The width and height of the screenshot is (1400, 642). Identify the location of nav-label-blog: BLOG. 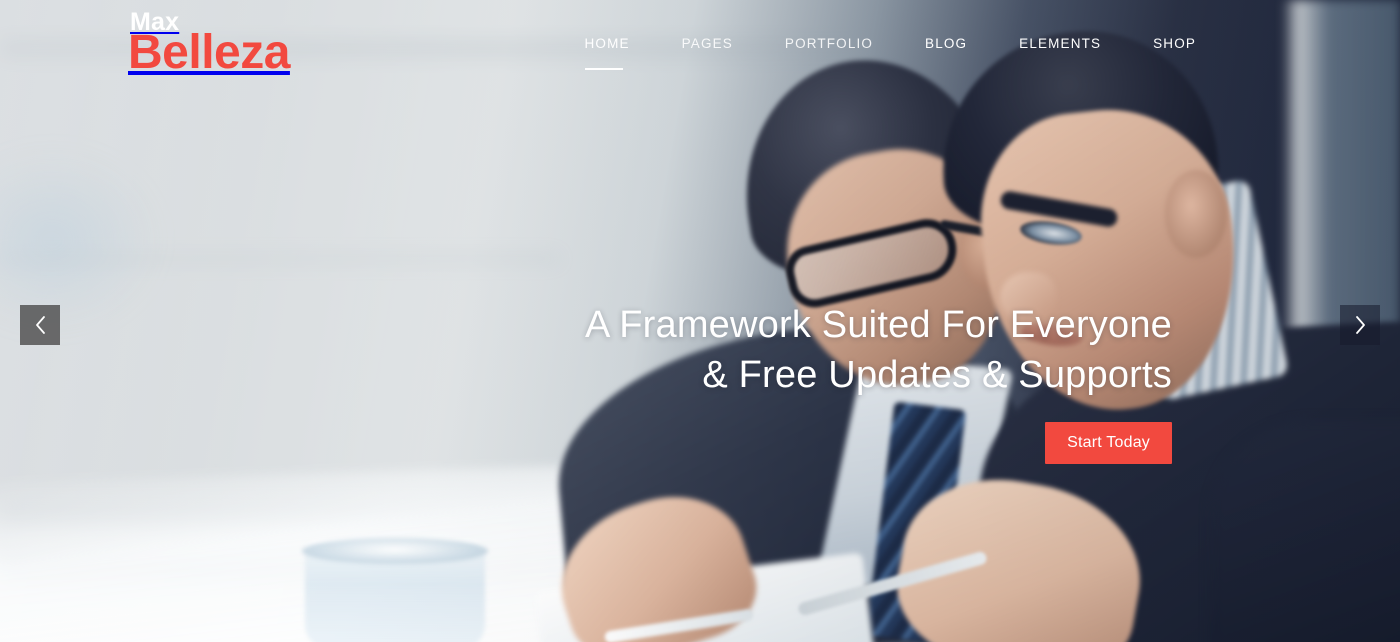
(946, 43).